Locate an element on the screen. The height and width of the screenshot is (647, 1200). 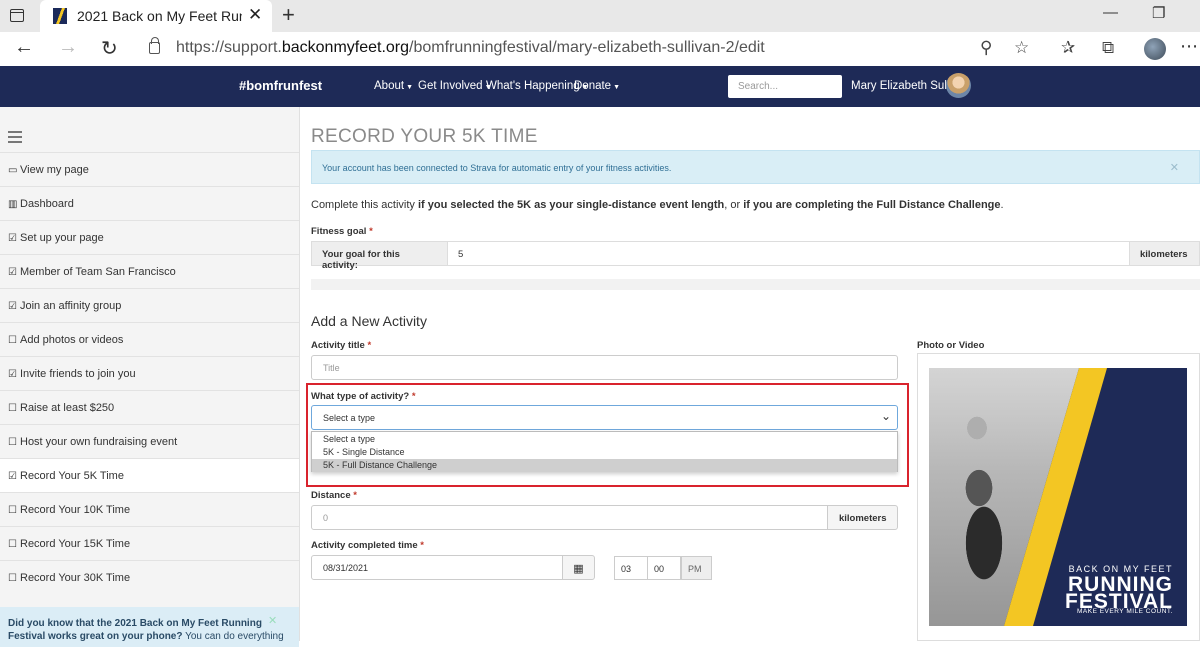
goal-unit: kilometers is located at coordinates (1164, 253).